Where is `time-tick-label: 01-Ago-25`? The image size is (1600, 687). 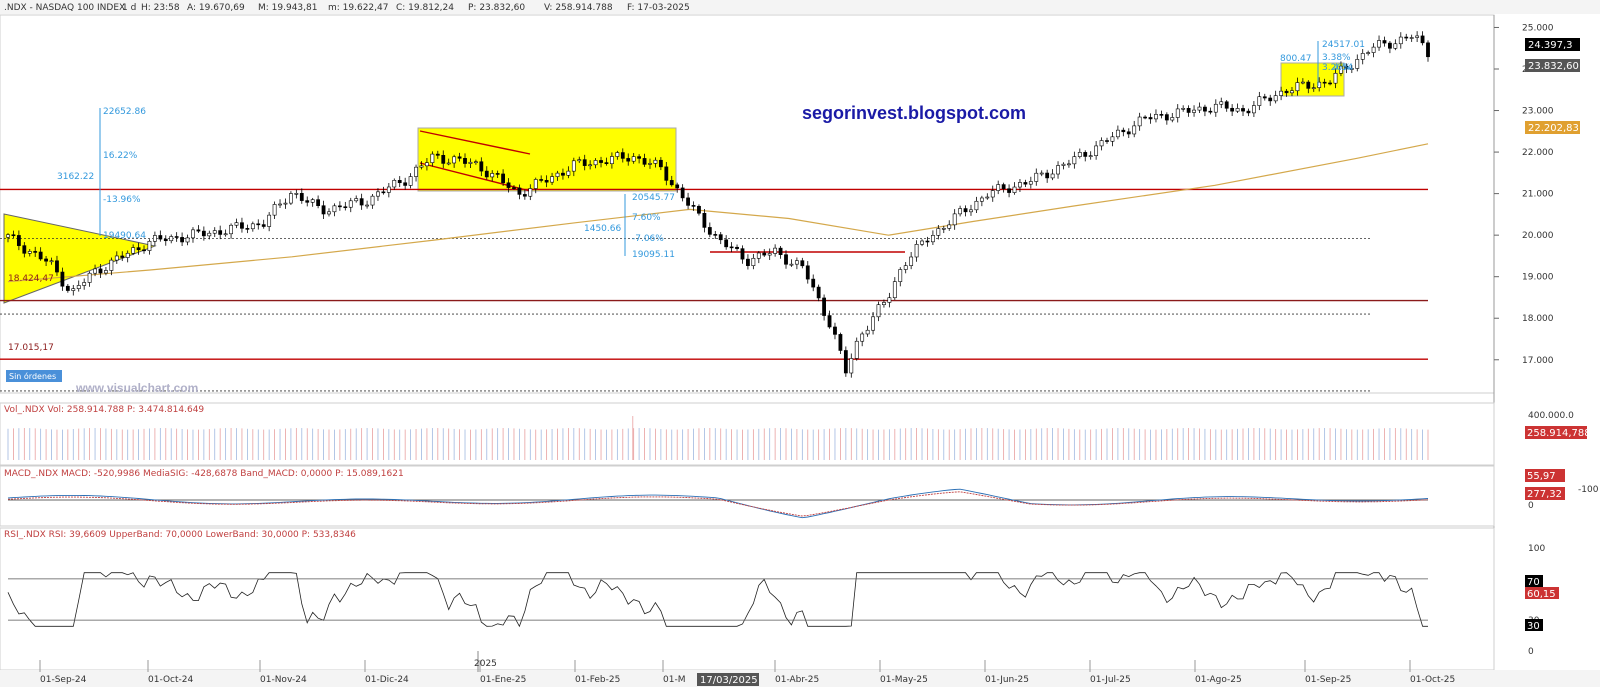 time-tick-label: 01-Ago-25 is located at coordinates (1218, 680).